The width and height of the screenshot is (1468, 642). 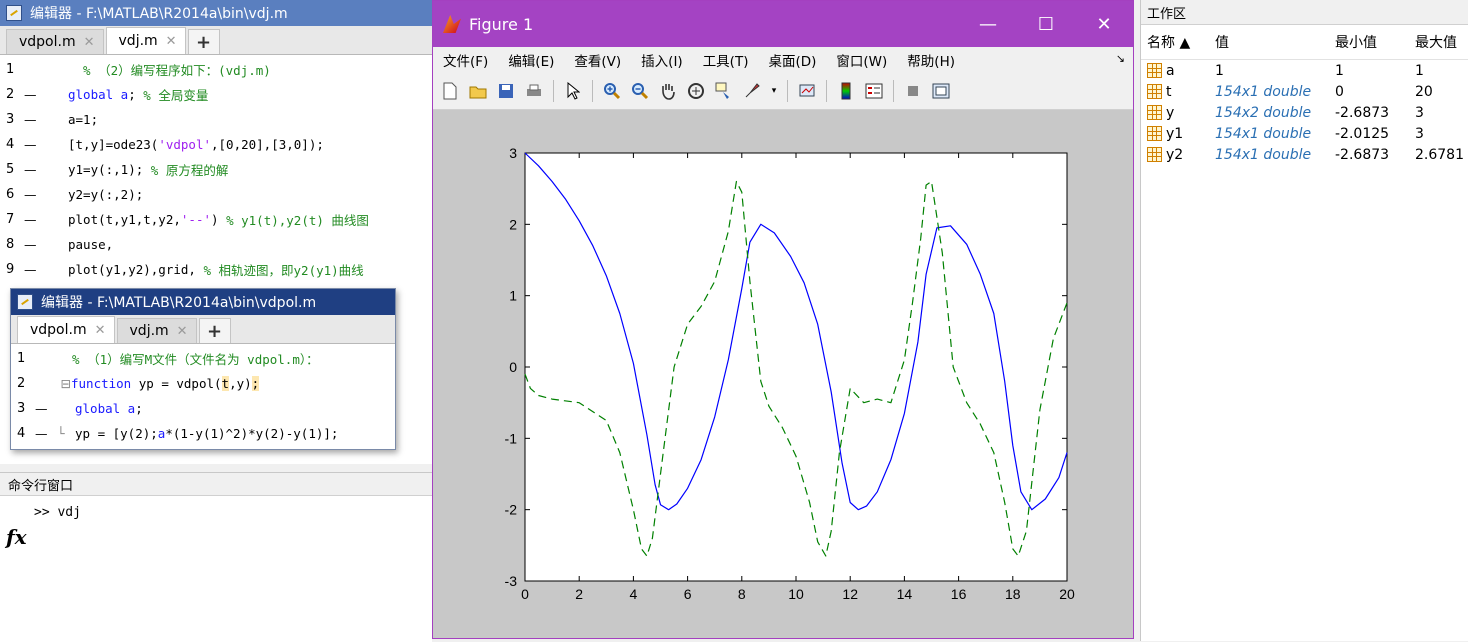 What do you see at coordinates (465, 60) in the screenshot?
I see `menu-file: 文件(F)` at bounding box center [465, 60].